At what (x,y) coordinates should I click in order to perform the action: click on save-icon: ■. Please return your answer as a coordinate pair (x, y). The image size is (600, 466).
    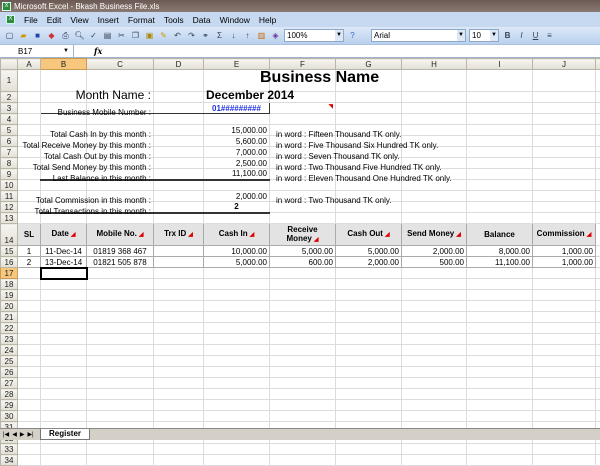
    Looking at the image, I should click on (37, 35).